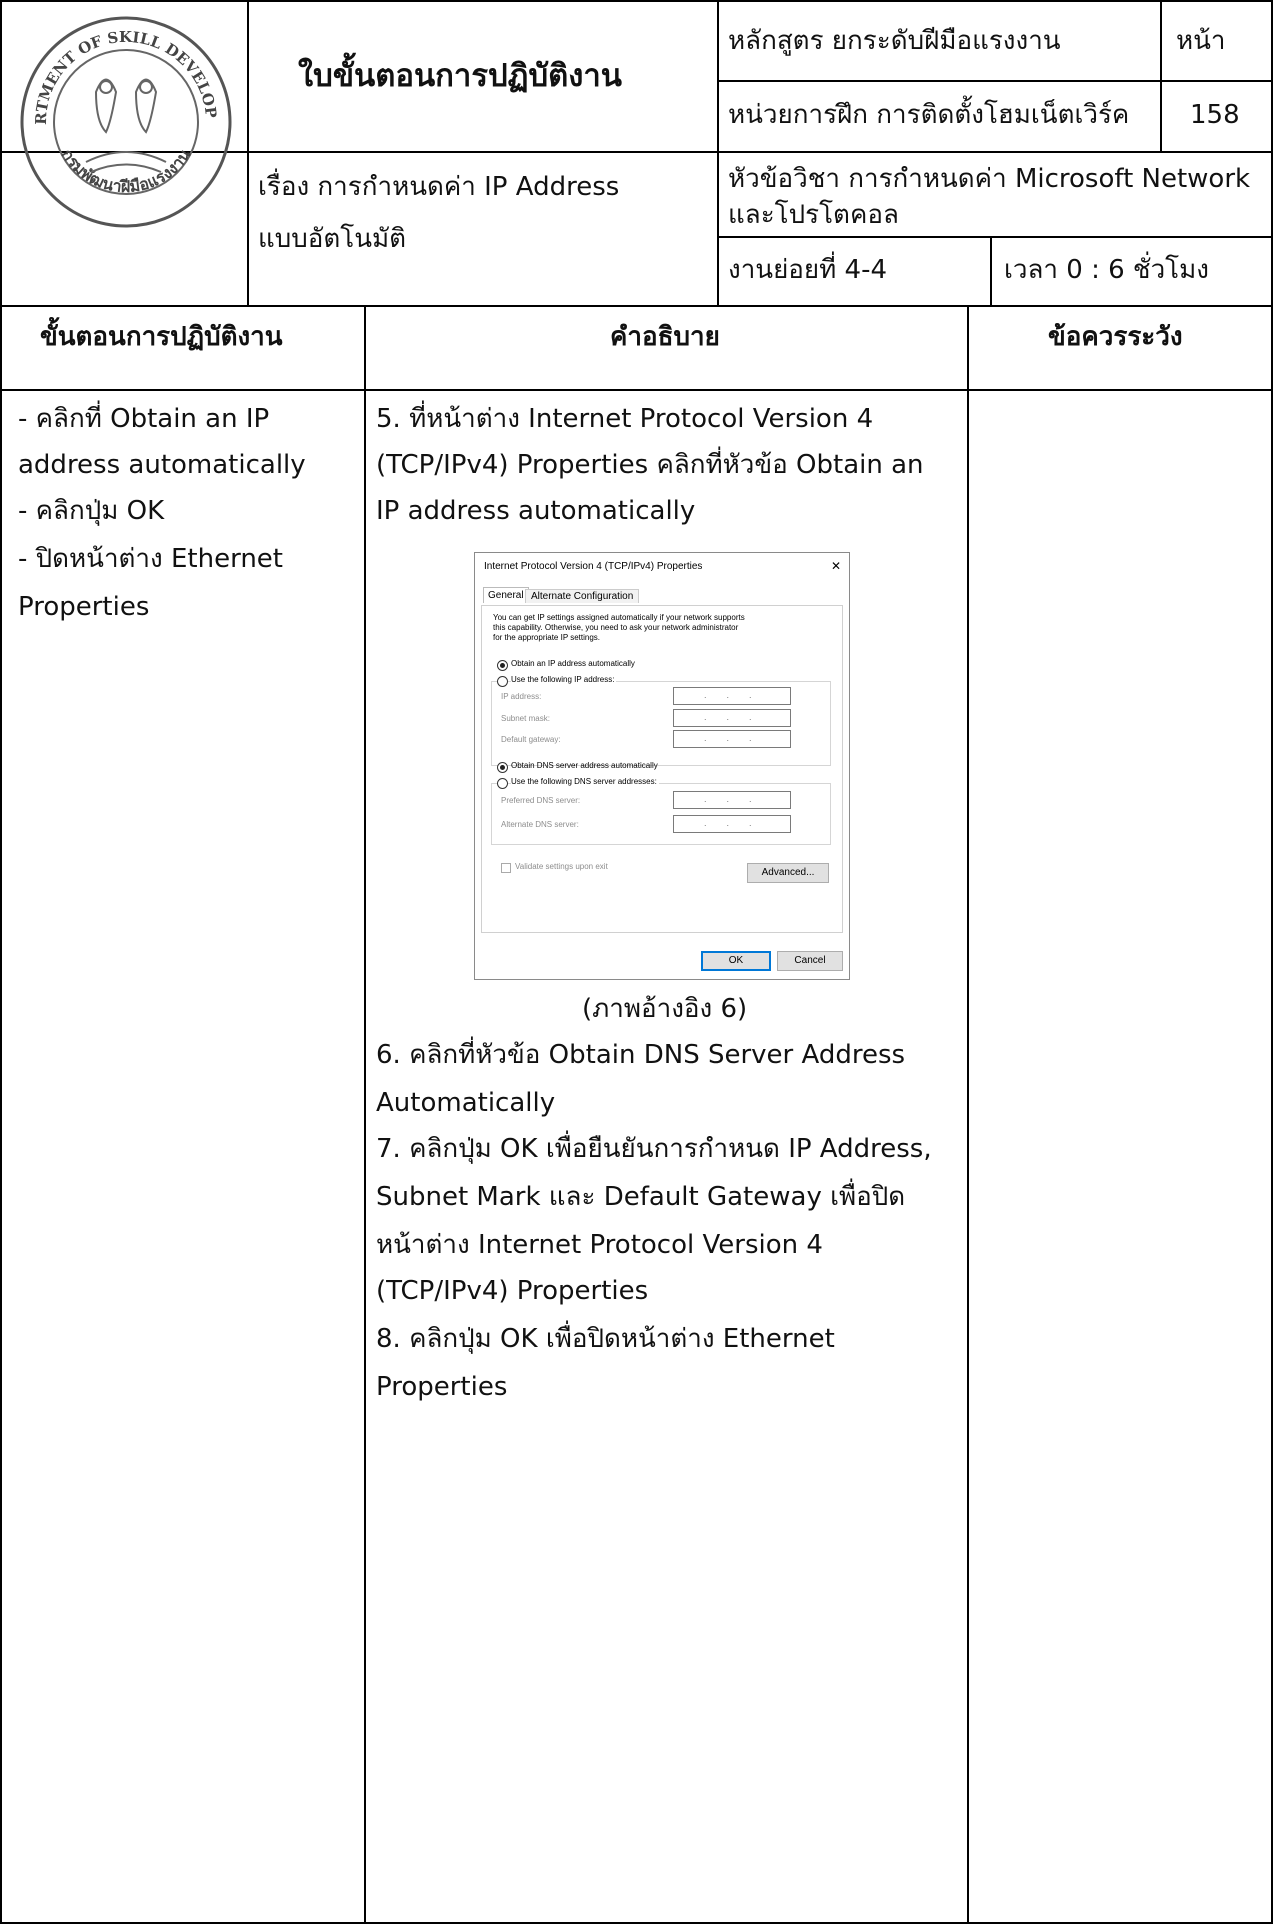 The height and width of the screenshot is (1924, 1273). What do you see at coordinates (439, 187) in the screenshot?
I see `topic-line-1: เรื่อง การกำหนดค่า IP Address` at bounding box center [439, 187].